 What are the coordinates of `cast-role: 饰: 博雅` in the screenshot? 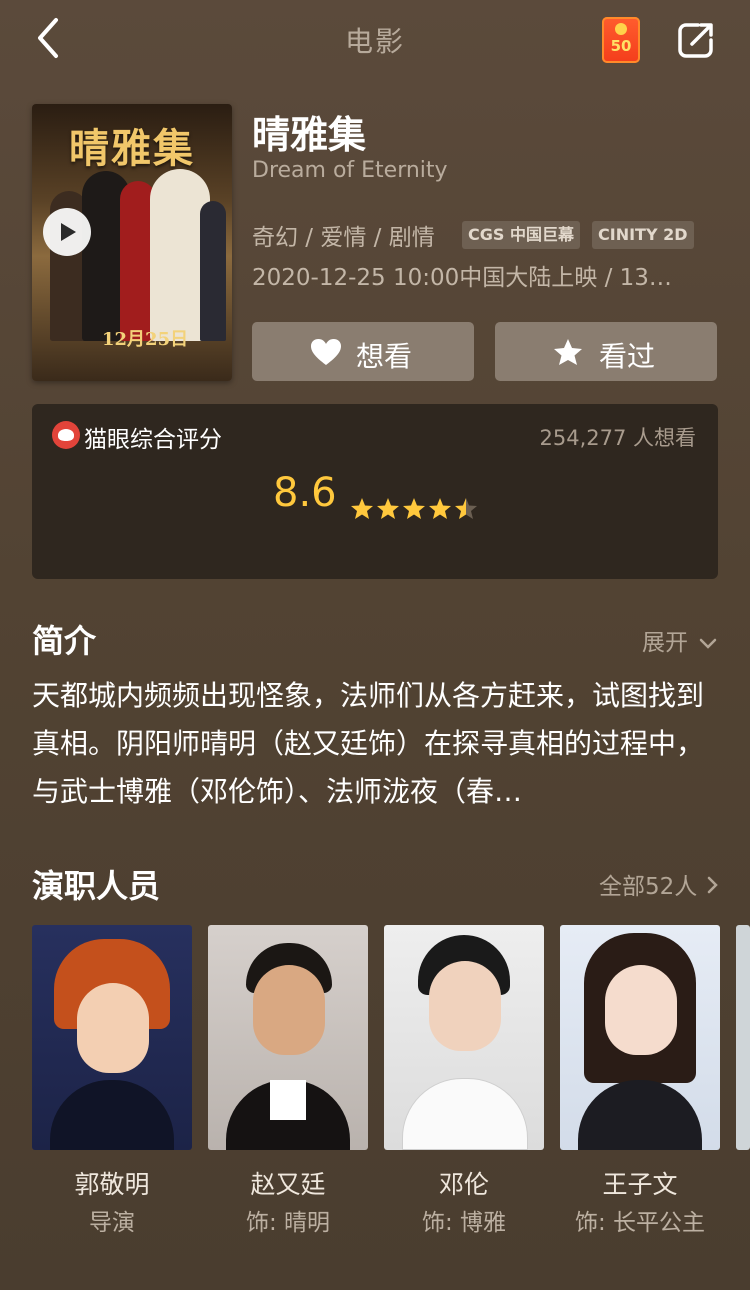 It's located at (464, 1223).